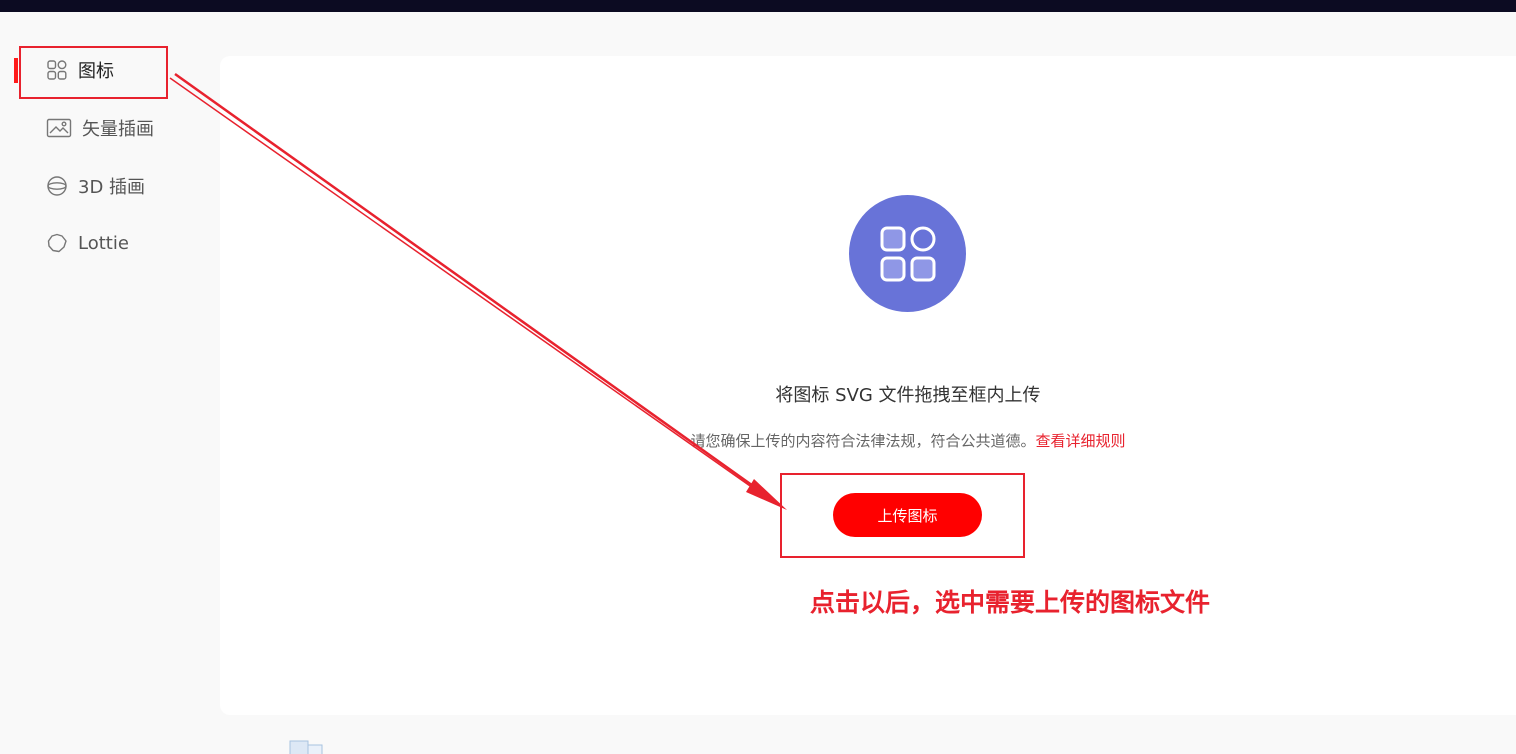 The image size is (1516, 754). I want to click on annotation-box-sidebar, so click(93, 72).